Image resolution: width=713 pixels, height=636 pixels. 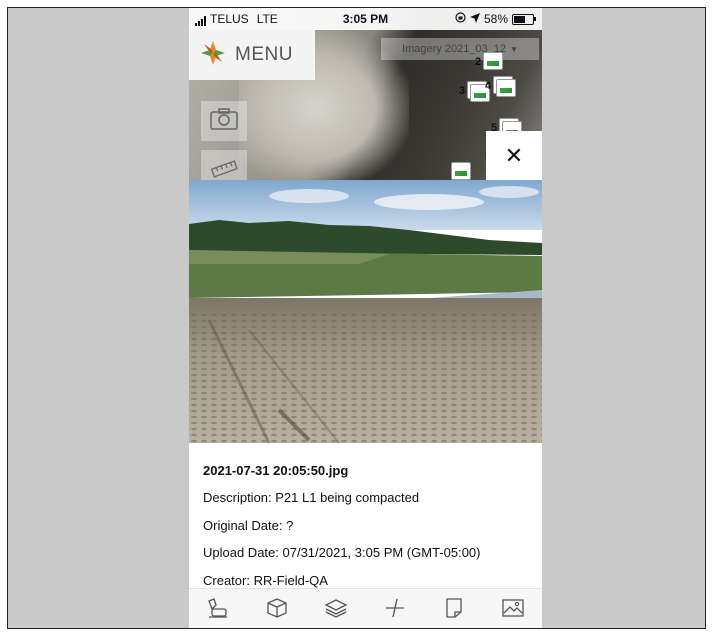 I want to click on photo-filename: 2021-07-31 20:05:50.jpg, so click(x=276, y=470).